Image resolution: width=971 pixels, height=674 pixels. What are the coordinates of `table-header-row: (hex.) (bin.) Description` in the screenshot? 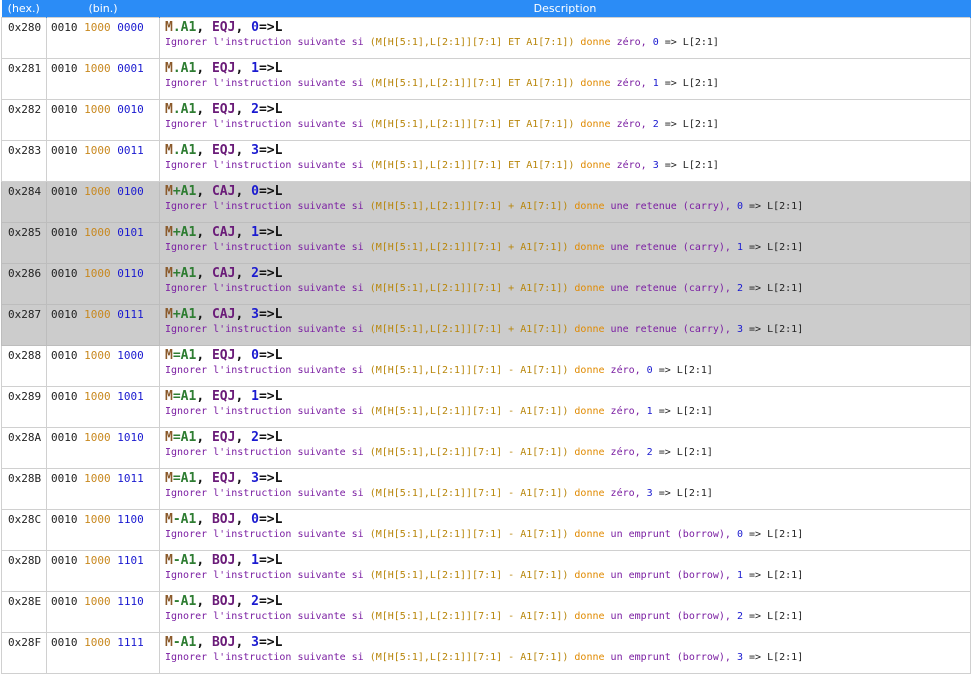 It's located at (486, 9).